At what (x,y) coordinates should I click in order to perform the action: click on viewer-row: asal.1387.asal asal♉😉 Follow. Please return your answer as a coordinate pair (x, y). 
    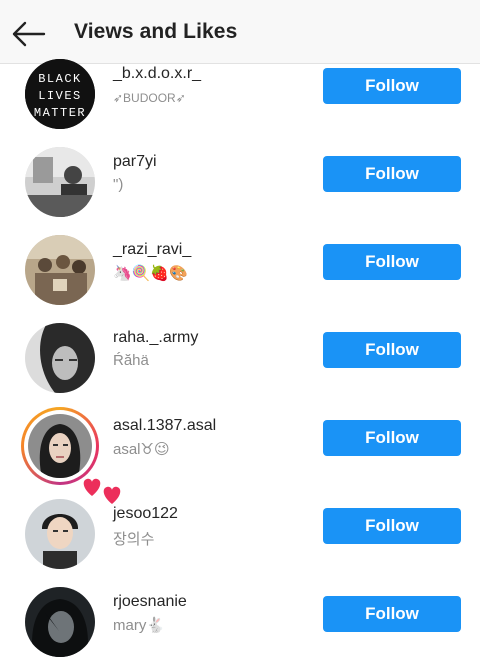
    Looking at the image, I should click on (240, 446).